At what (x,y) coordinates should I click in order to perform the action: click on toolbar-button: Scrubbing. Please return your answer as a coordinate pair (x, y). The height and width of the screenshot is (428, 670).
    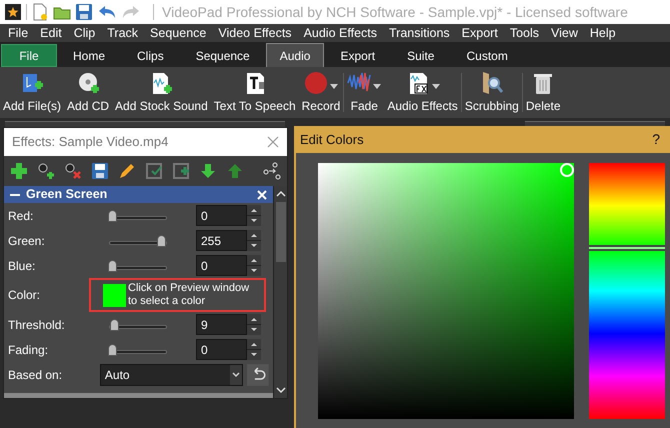
    Looking at the image, I should click on (492, 92).